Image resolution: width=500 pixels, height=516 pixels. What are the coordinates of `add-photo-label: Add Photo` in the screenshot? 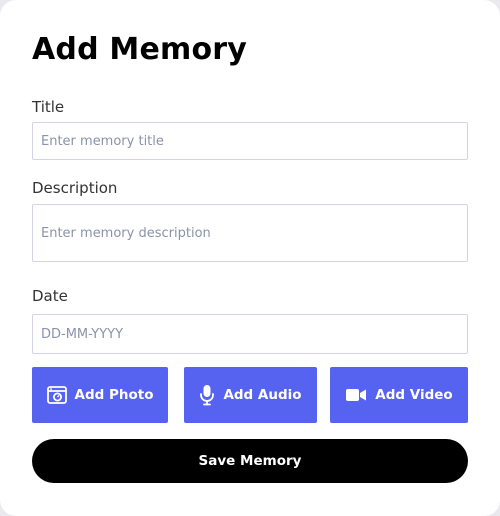 It's located at (114, 395).